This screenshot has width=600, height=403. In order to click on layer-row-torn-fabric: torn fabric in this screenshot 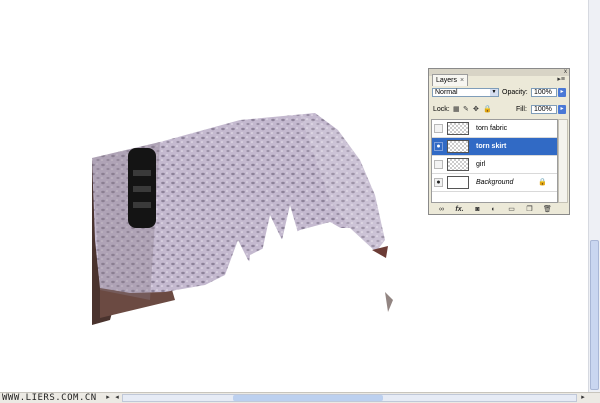, I will do `click(494, 129)`.